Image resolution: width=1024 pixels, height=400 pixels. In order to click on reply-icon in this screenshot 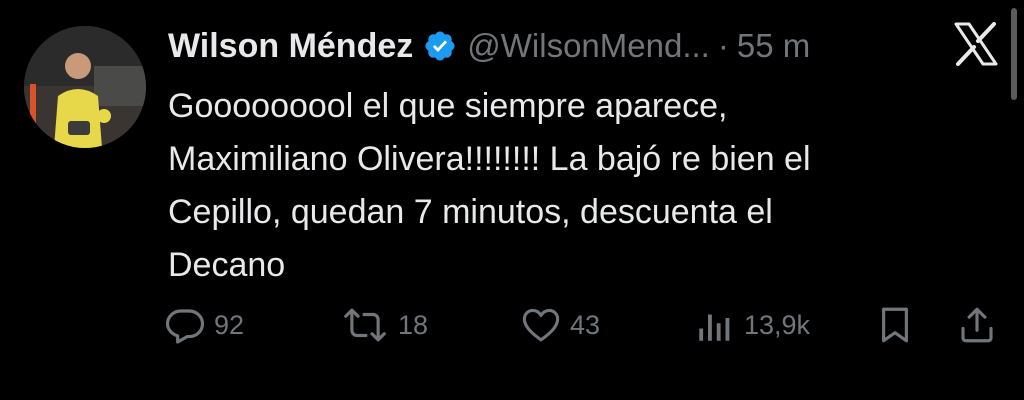, I will do `click(185, 326)`.